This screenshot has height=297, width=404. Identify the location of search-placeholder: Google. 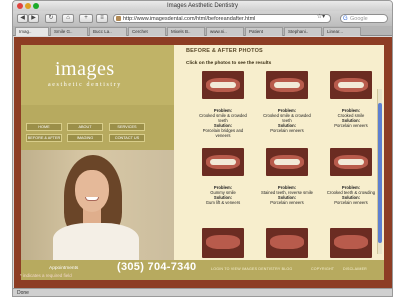
(359, 19).